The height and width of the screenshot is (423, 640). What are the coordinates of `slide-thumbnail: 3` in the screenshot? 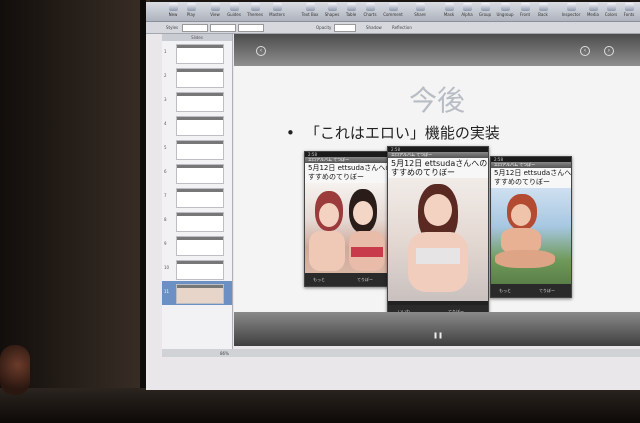 It's located at (197, 101).